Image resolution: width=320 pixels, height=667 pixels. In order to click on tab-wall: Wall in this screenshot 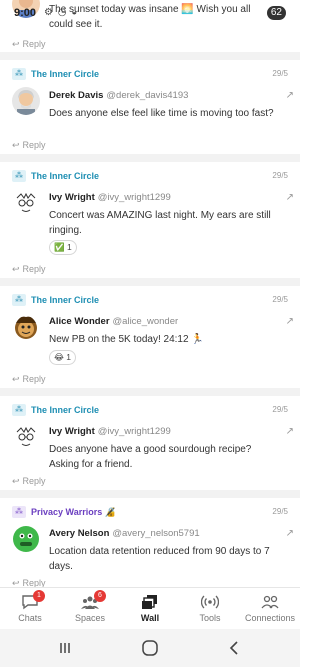, I will do `click(150, 609)`.